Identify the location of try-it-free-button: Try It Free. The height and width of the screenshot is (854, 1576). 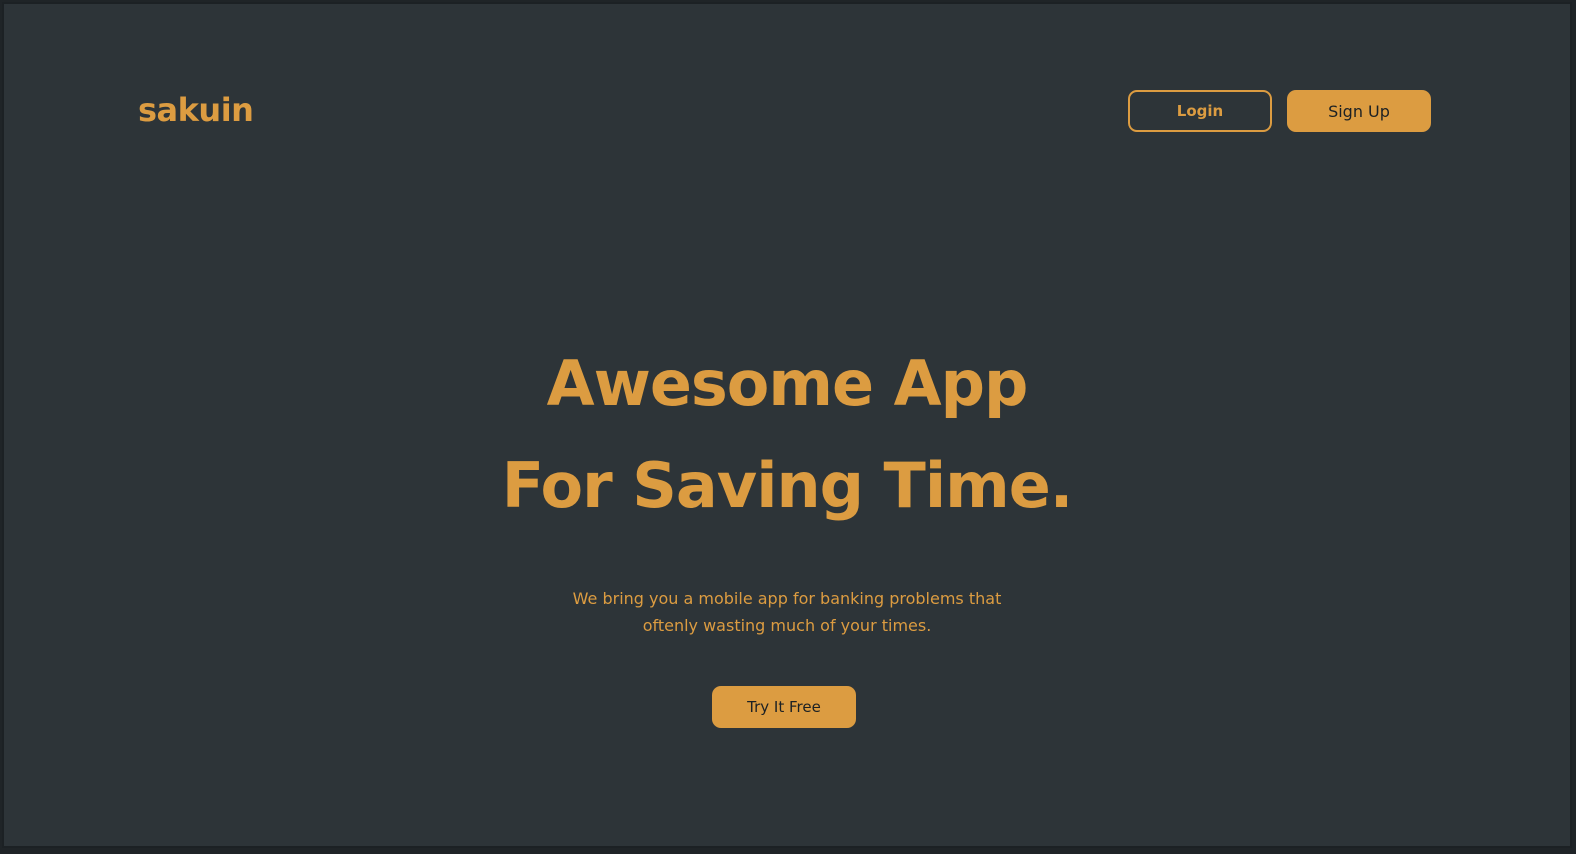
(784, 707).